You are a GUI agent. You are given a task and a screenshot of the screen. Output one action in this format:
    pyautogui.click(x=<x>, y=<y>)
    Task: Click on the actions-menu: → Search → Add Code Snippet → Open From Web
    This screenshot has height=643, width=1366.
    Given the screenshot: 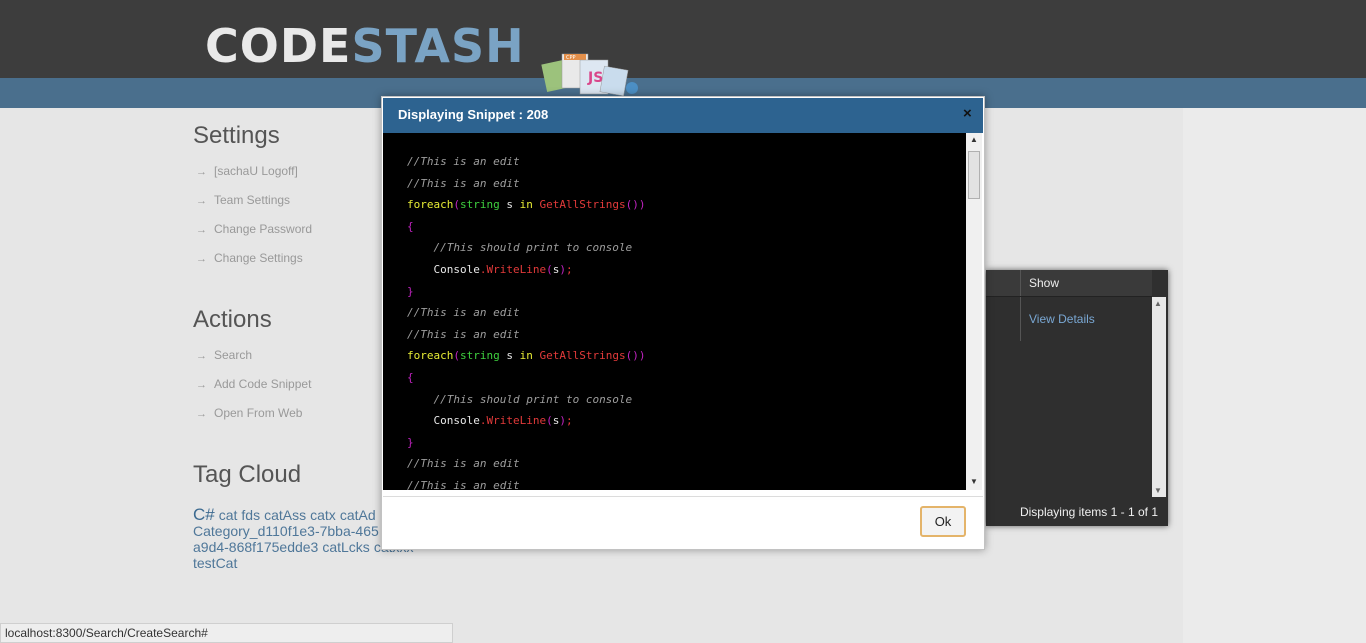 What is the action you would take?
    pyautogui.click(x=253, y=390)
    